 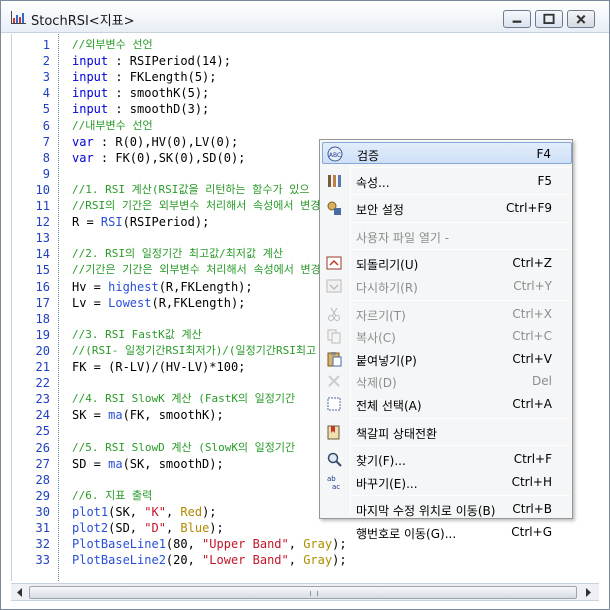 What do you see at coordinates (305, 17) in the screenshot?
I see `title-bar: StochRSI<지표>` at bounding box center [305, 17].